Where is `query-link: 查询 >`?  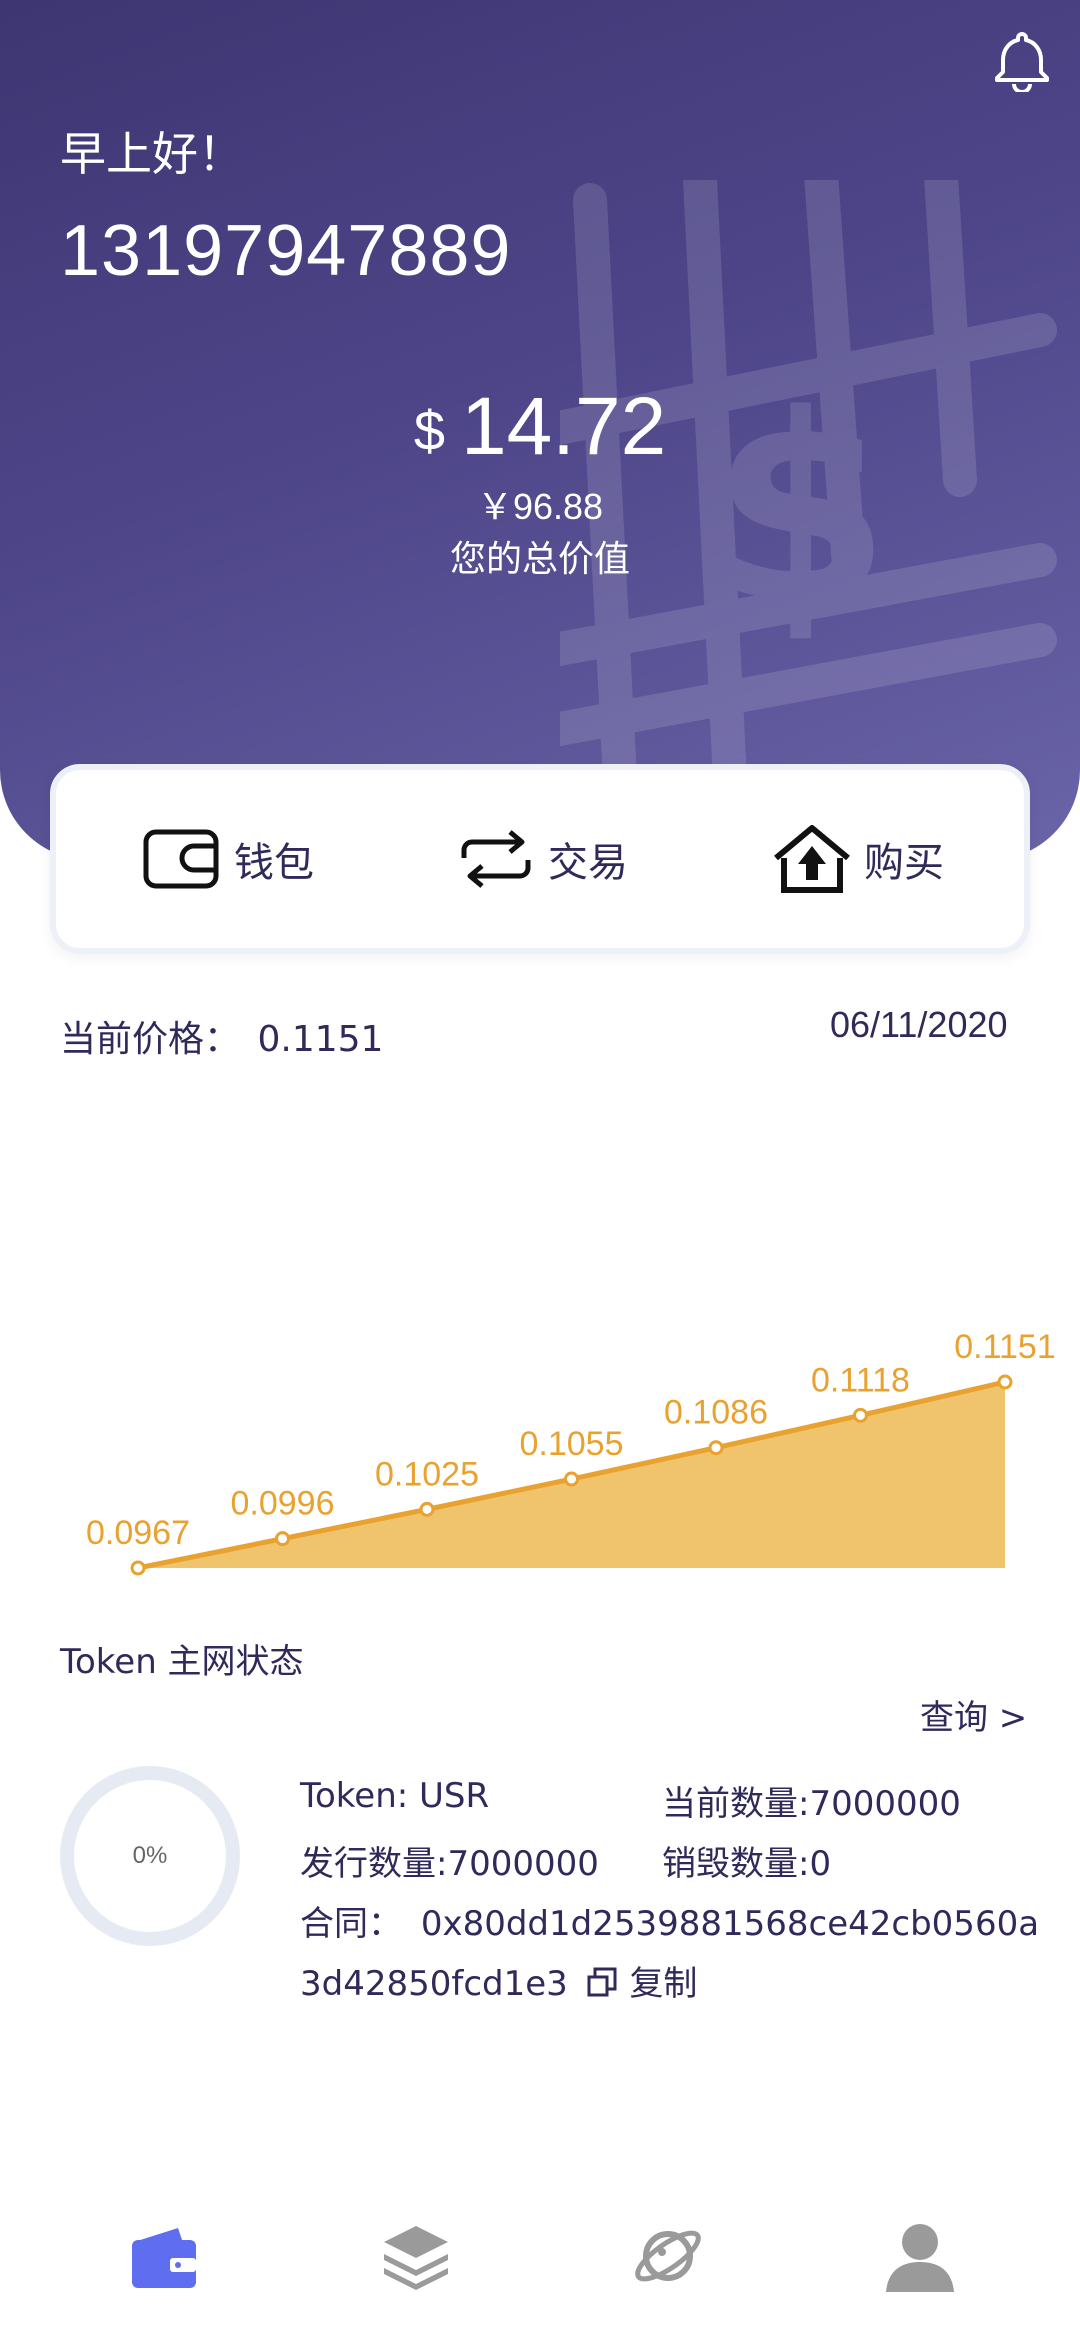 query-link: 查询 > is located at coordinates (973, 1714).